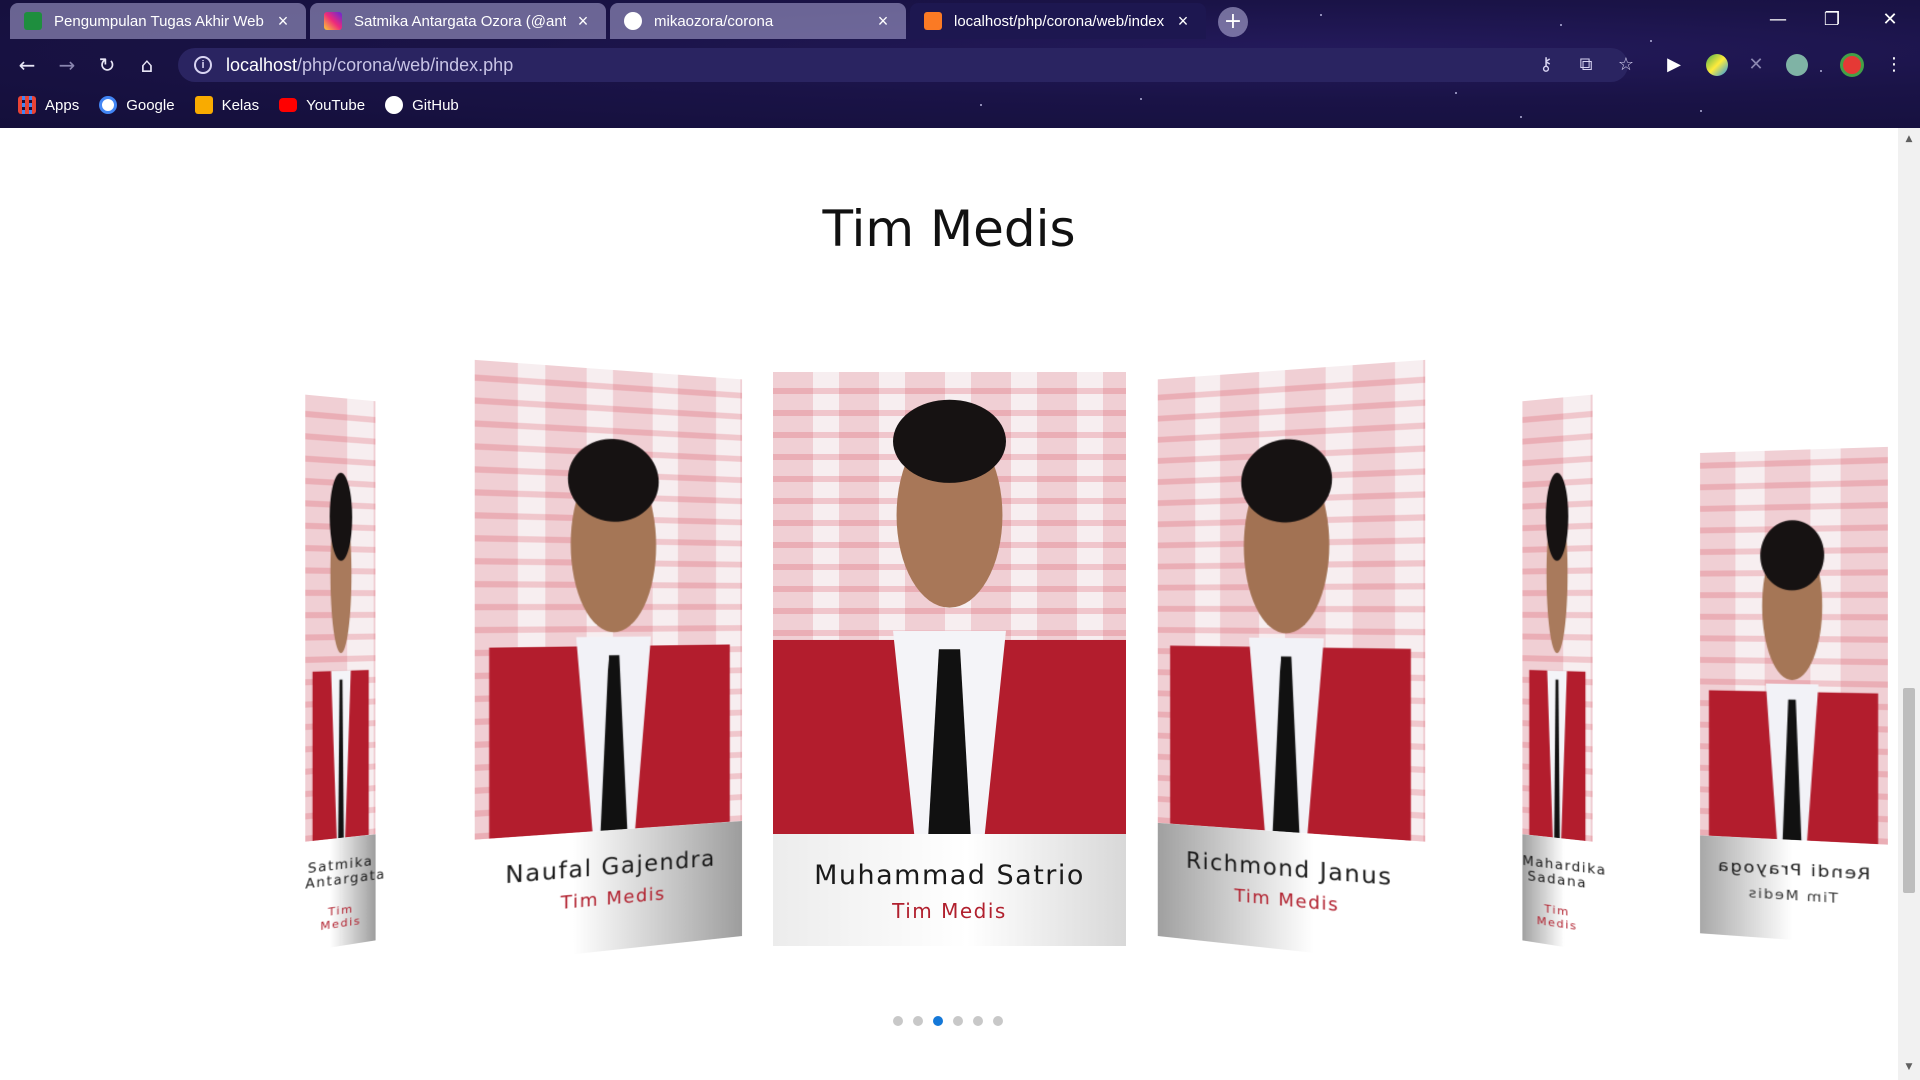  Describe the element at coordinates (1546, 65) in the screenshot. I see `key-icon: ⚷` at that location.